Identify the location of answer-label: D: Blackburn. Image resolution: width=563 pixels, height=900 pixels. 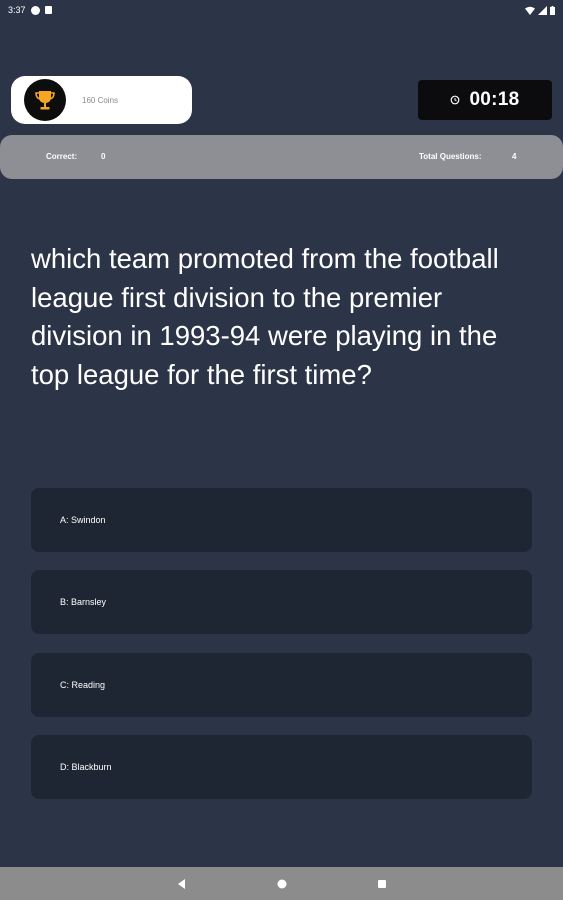
(86, 767).